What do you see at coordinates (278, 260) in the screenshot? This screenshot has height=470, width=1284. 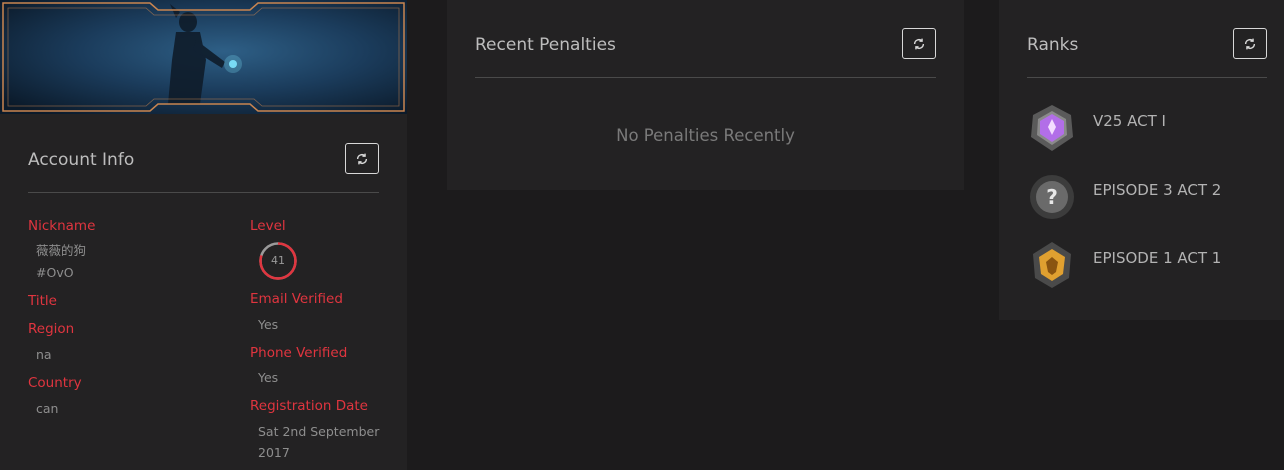 I see `level-value: 41` at bounding box center [278, 260].